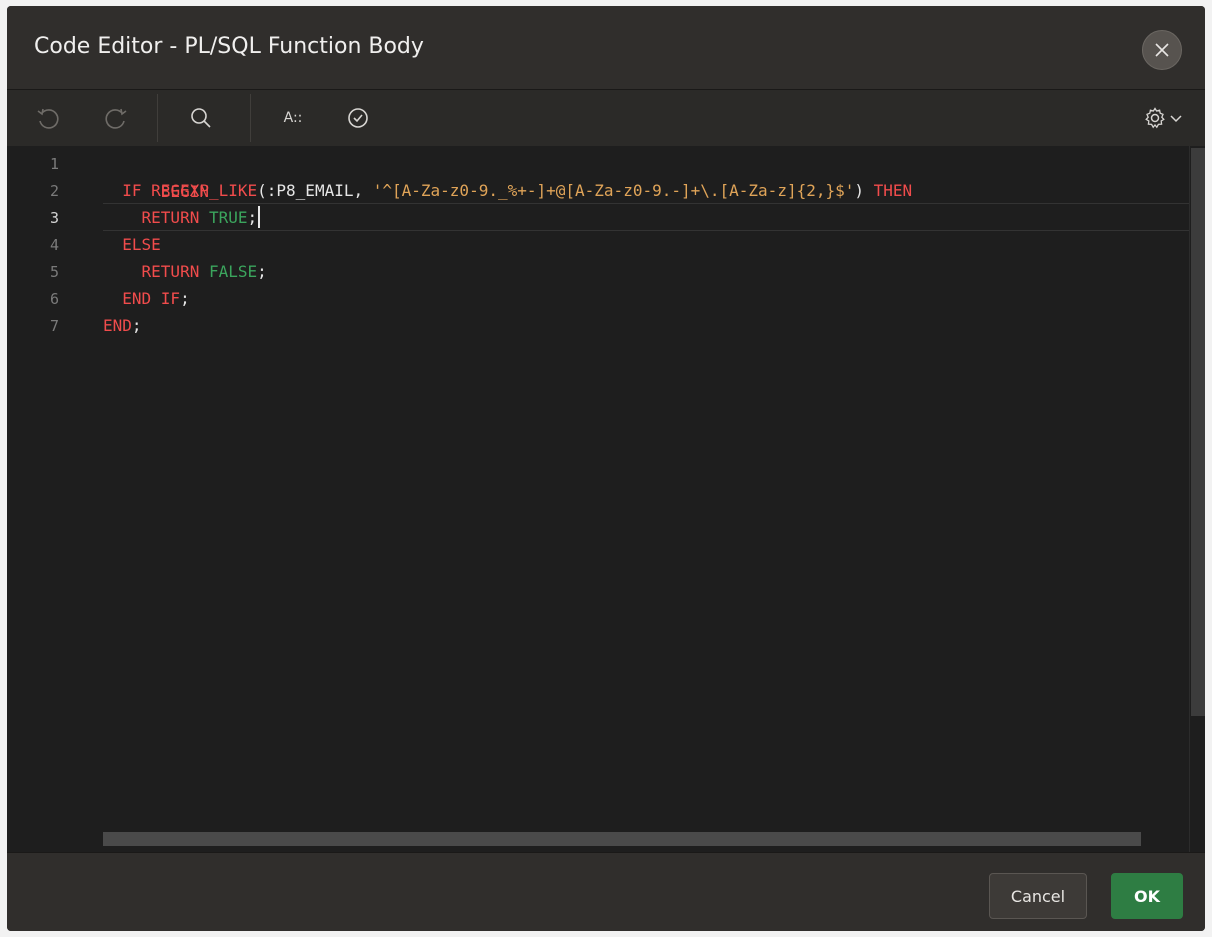  I want to click on code-token: THEN, so click(893, 190).